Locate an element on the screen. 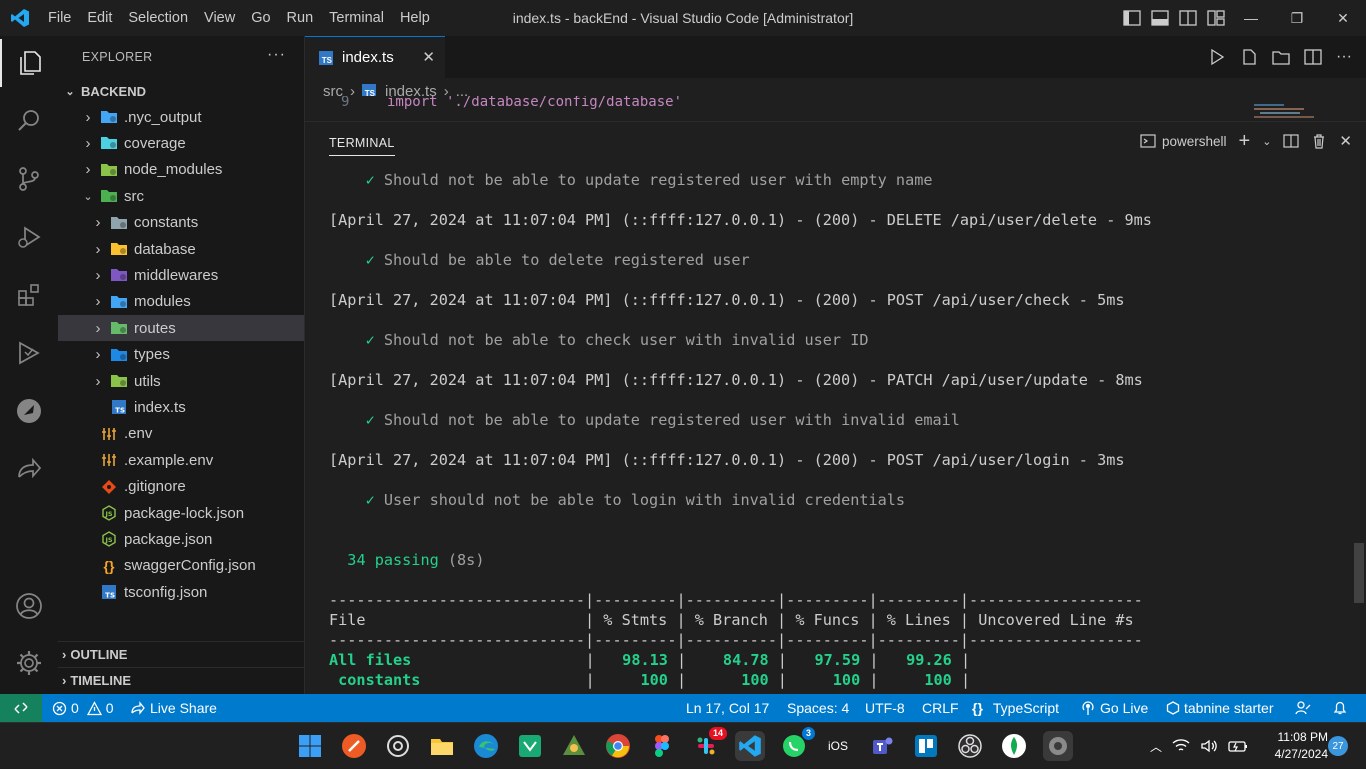 The width and height of the screenshot is (1366, 769). edge-icon is located at coordinates (486, 746).